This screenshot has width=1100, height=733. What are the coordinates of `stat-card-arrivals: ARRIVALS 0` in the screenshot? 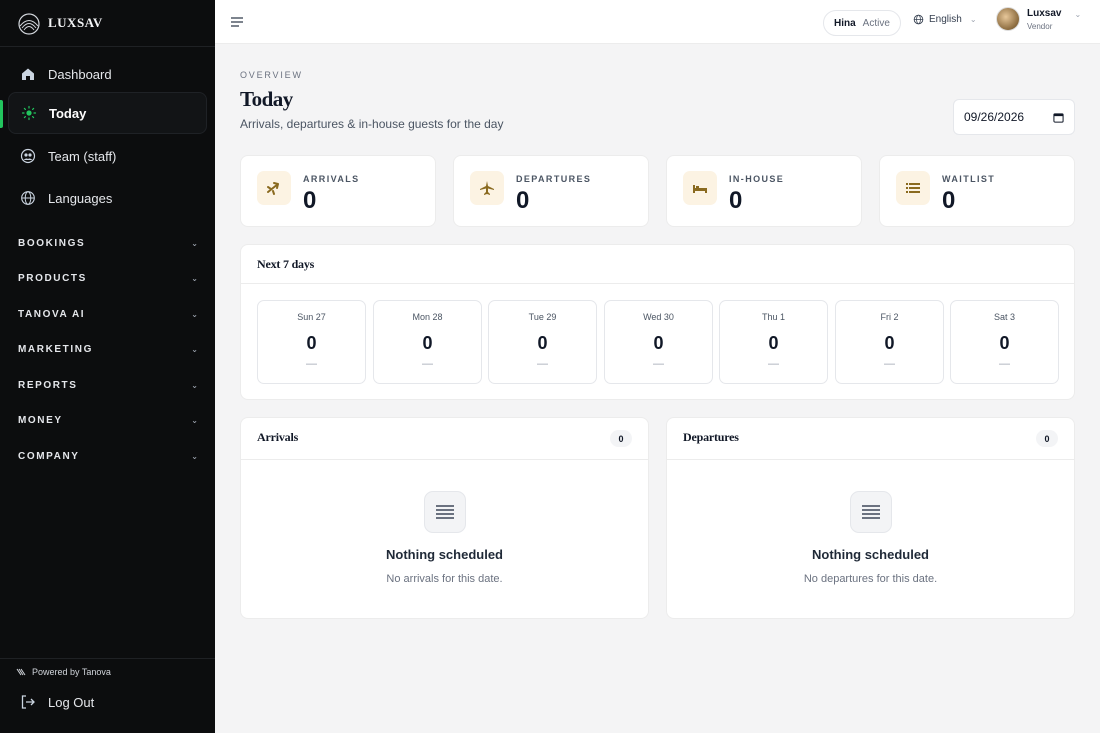 It's located at (338, 191).